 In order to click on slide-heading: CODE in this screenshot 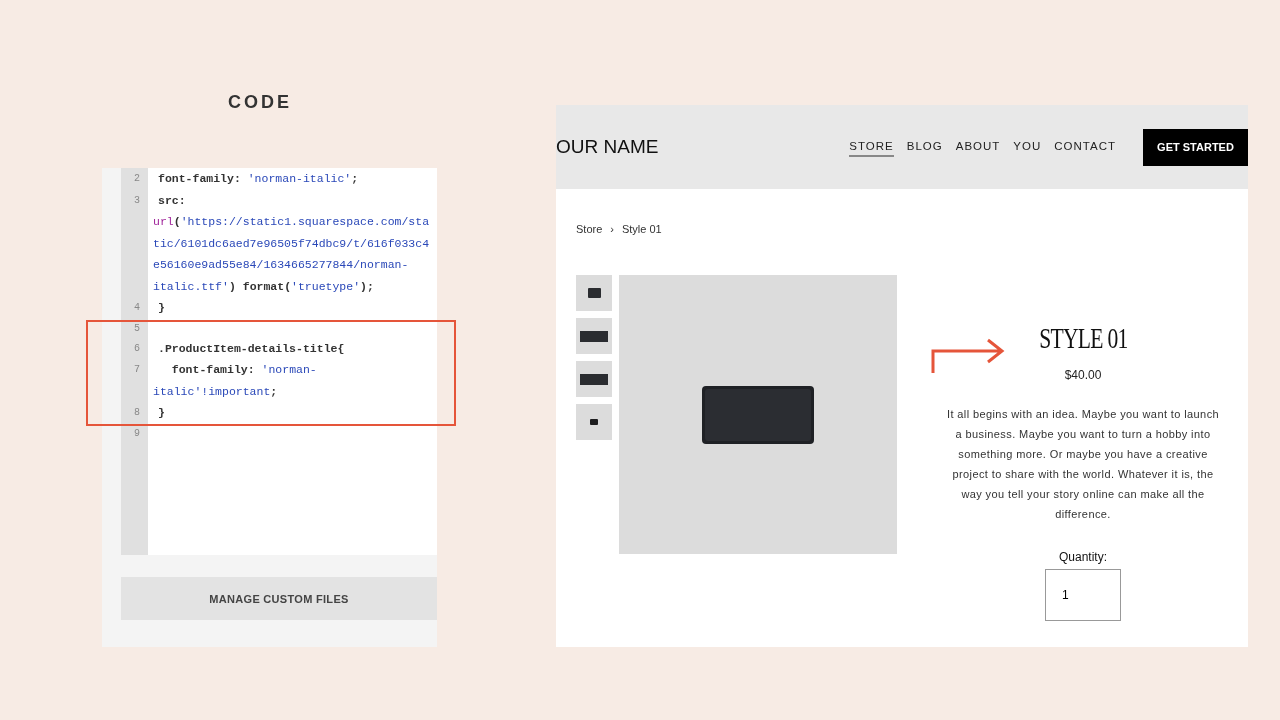, I will do `click(260, 102)`.